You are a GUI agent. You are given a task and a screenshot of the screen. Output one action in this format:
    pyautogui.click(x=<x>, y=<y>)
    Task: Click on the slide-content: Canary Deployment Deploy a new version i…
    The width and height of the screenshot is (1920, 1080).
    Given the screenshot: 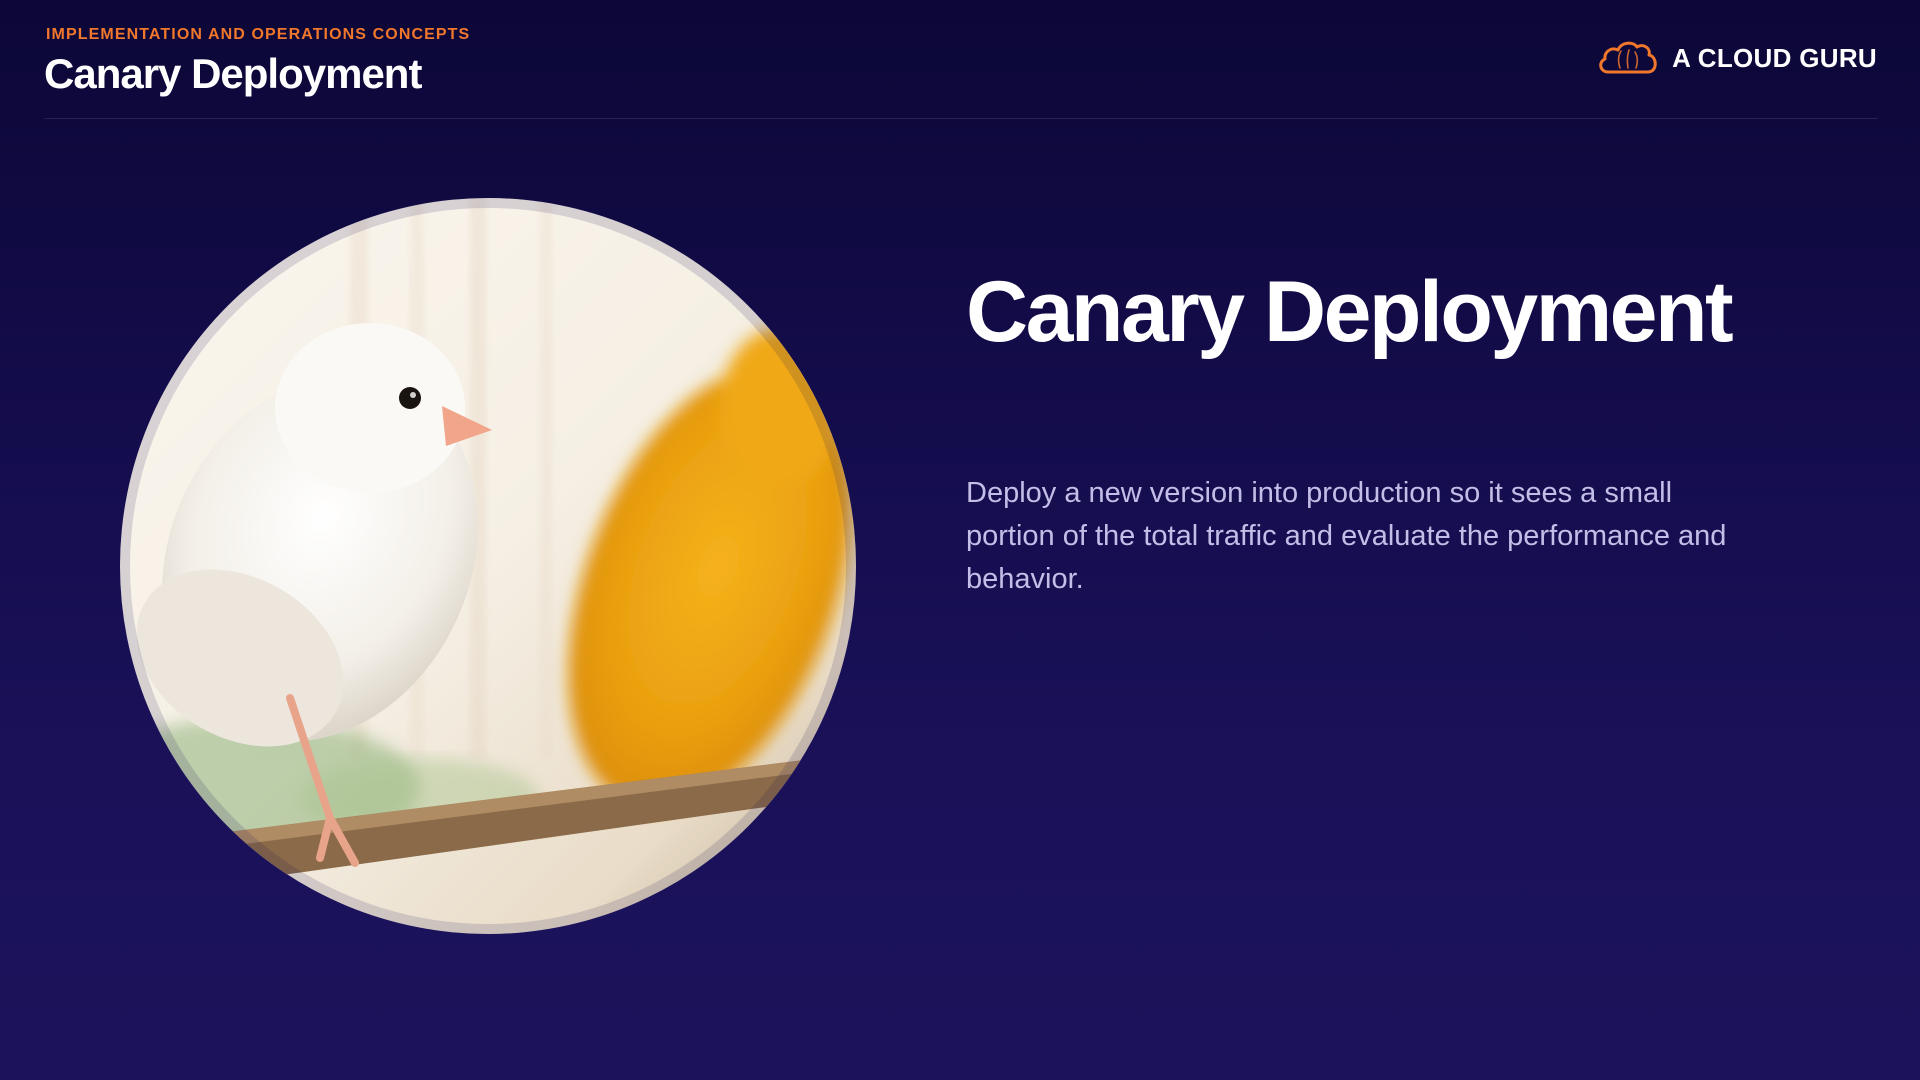 What is the action you would take?
    pyautogui.click(x=1376, y=431)
    